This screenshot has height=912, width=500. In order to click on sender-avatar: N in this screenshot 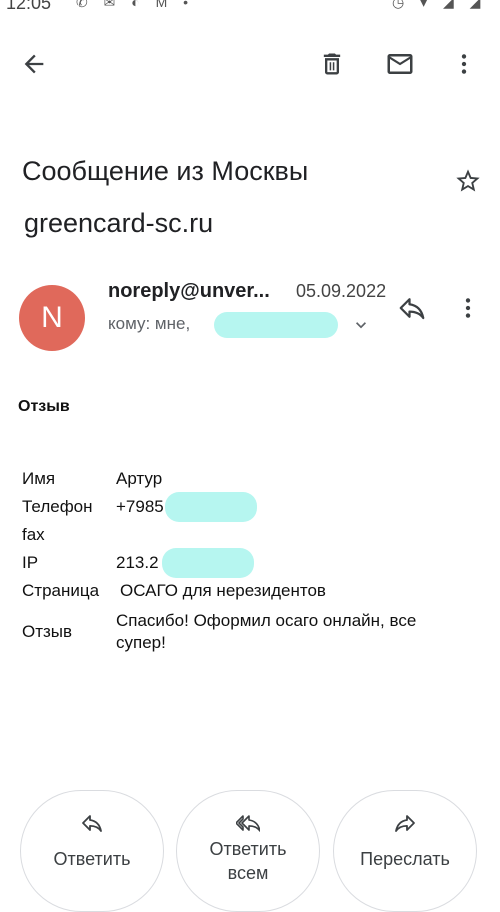, I will do `click(52, 318)`.